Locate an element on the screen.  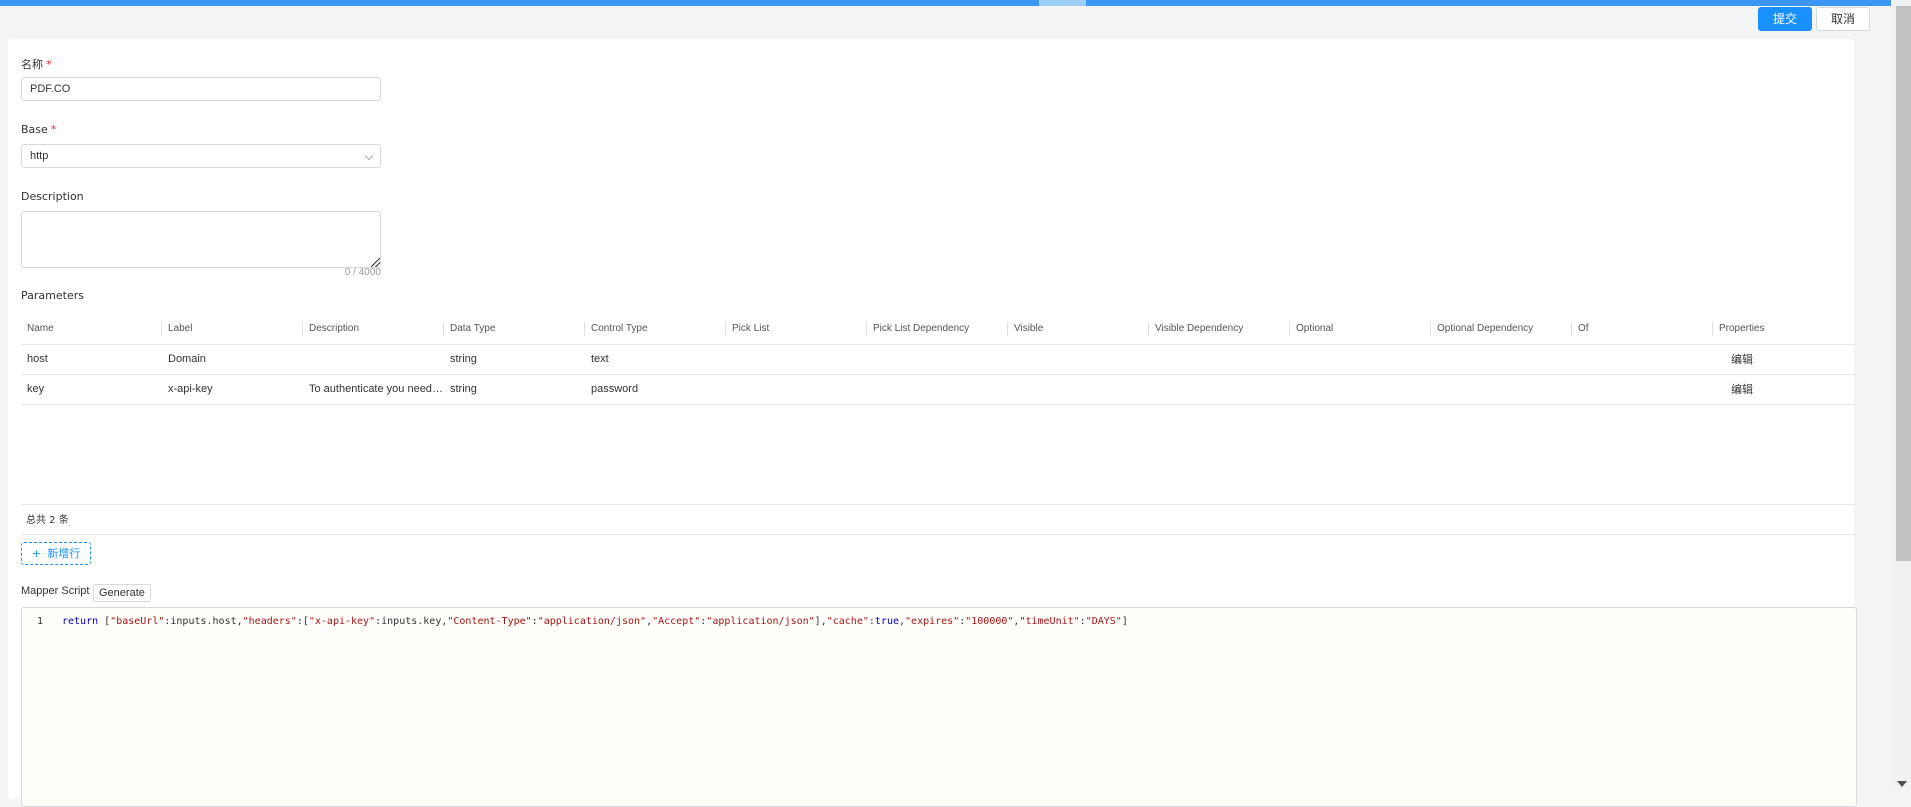
column-header: Visible Dependency is located at coordinates (1219, 329).